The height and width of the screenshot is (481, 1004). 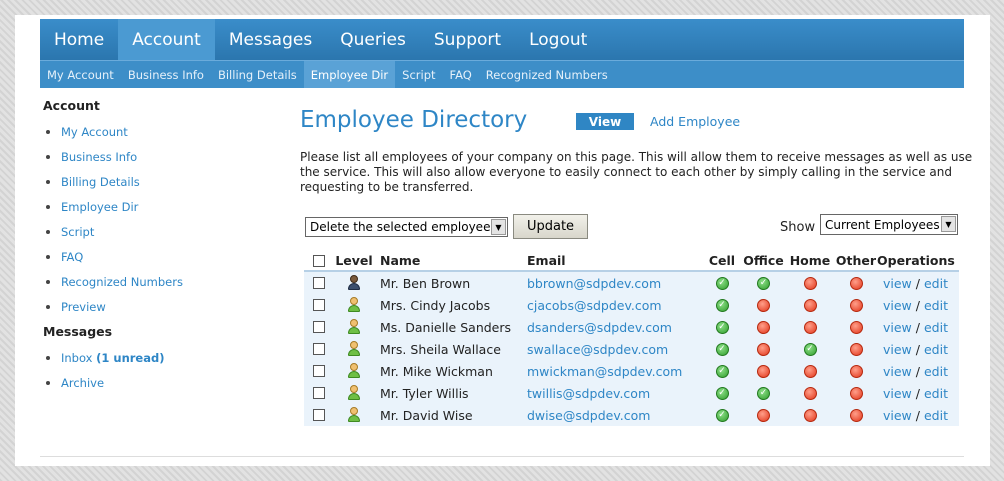 I want to click on sidebar-item-recognized-numbers: Recognized Numbers, so click(x=158, y=281).